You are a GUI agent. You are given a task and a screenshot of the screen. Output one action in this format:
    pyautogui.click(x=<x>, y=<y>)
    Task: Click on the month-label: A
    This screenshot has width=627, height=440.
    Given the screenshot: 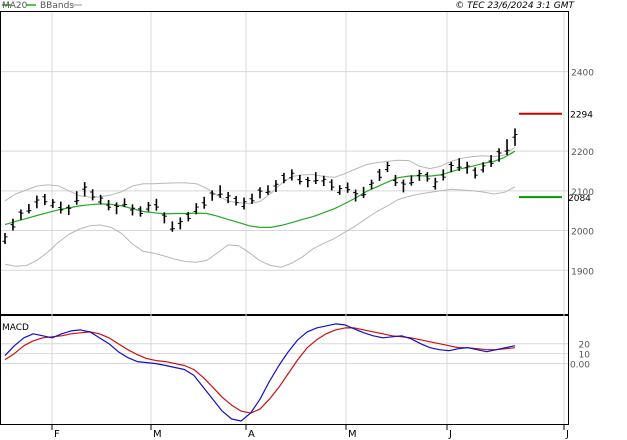 What is the action you would take?
    pyautogui.click(x=251, y=434)
    